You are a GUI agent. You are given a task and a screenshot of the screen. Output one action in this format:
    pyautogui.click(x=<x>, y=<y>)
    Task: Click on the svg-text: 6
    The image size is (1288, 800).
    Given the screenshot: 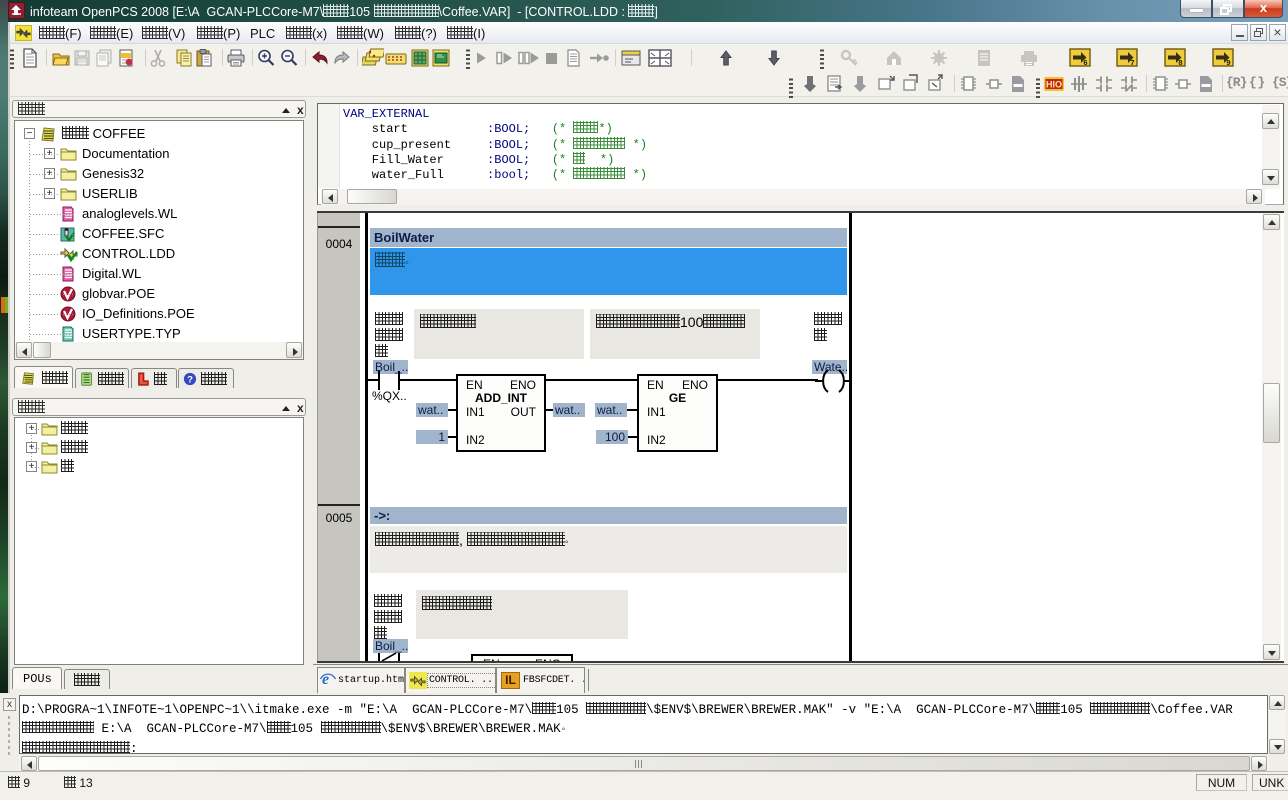 What is the action you would take?
    pyautogui.click(x=1085, y=62)
    